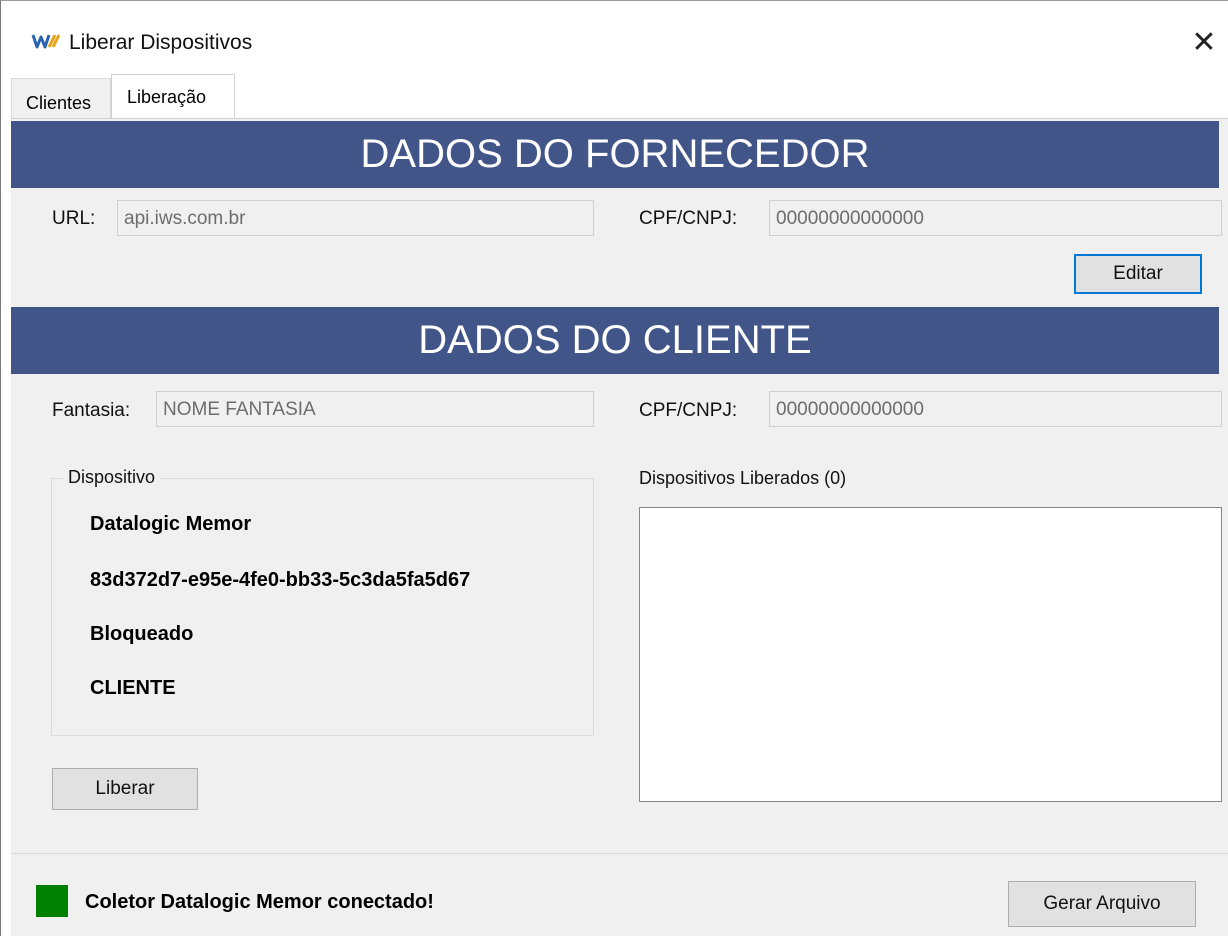 This screenshot has height=936, width=1228. What do you see at coordinates (112, 477) in the screenshot?
I see `dispositivo-group-title: Dispositivo` at bounding box center [112, 477].